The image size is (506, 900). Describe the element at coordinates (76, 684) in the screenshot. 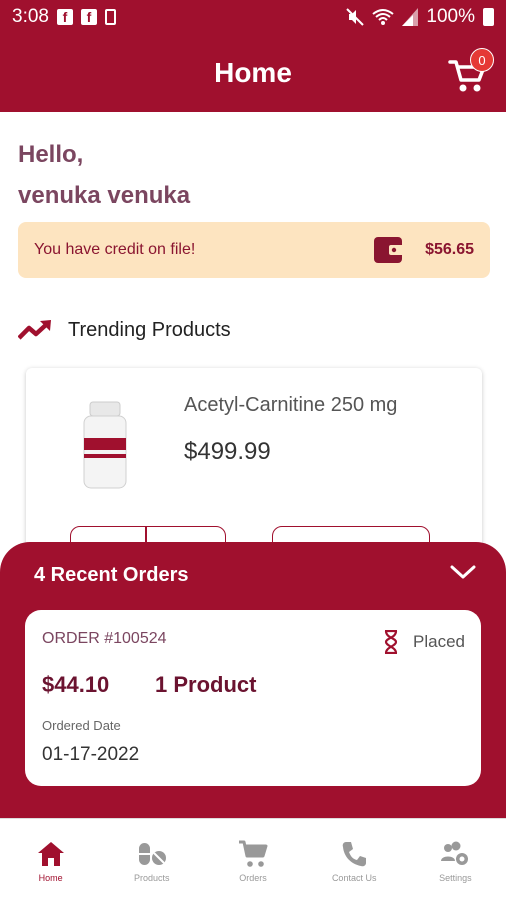

I see `order-total: $44.10` at that location.